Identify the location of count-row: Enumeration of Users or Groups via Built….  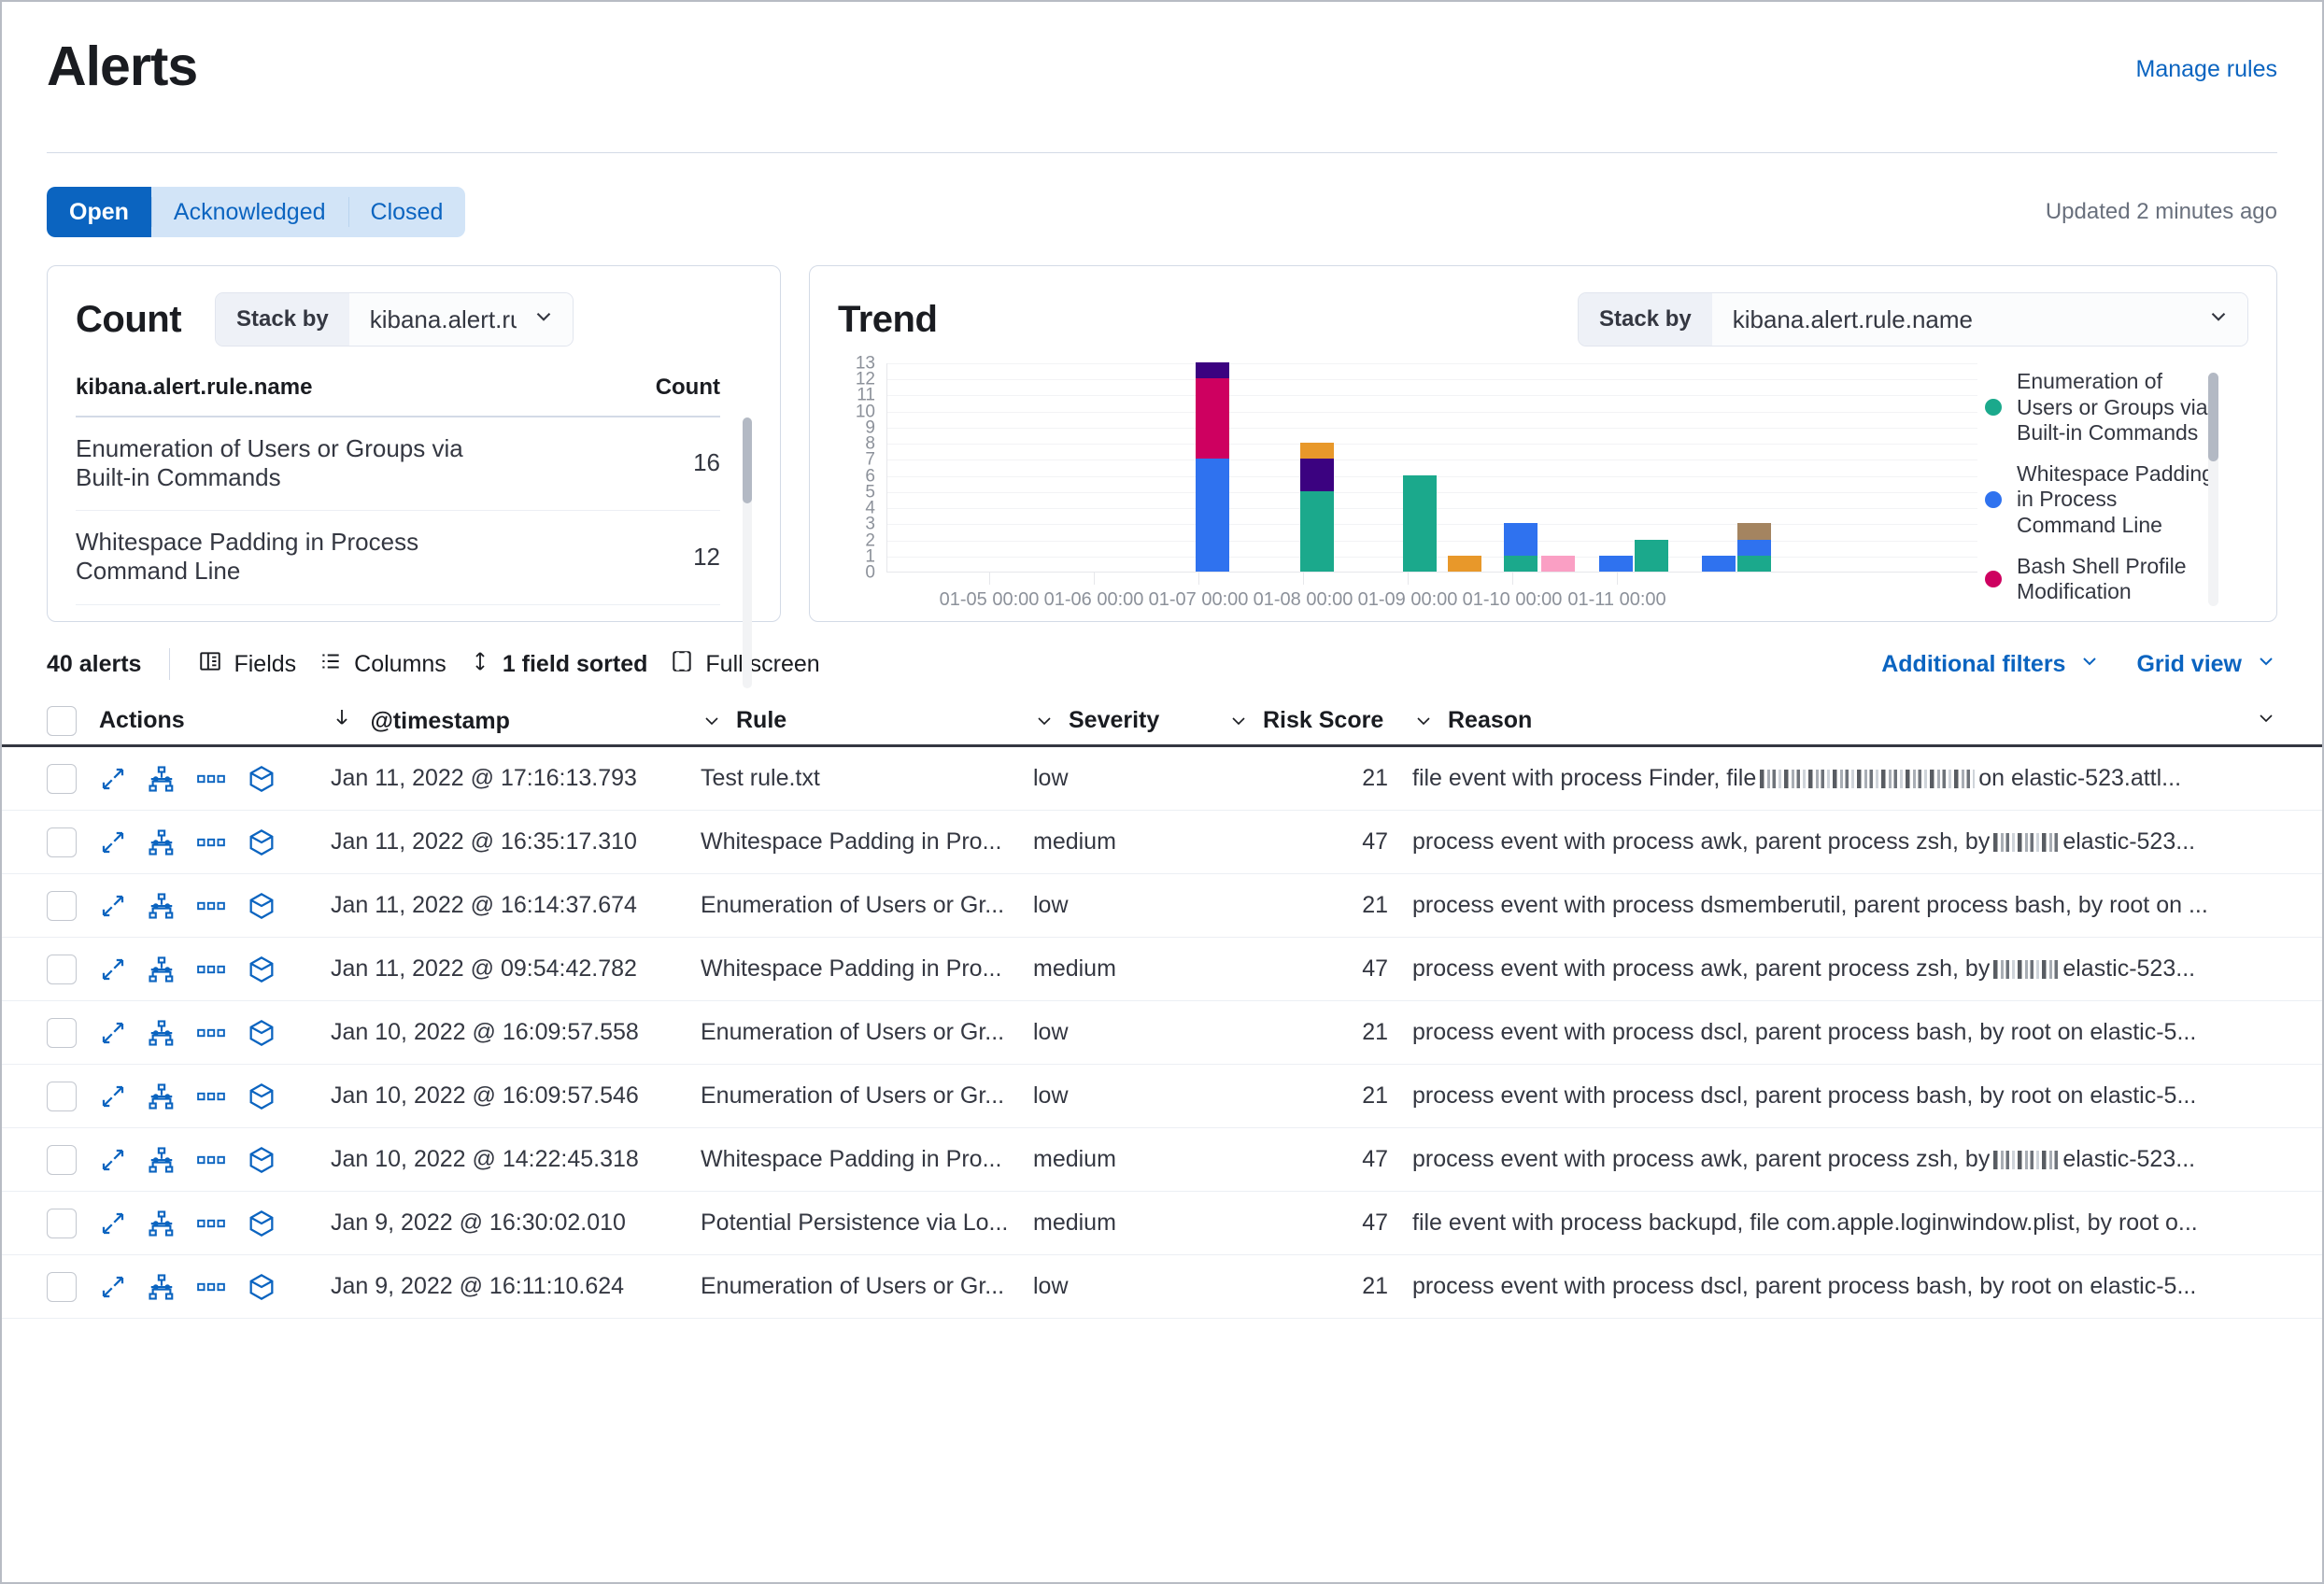
(398, 464).